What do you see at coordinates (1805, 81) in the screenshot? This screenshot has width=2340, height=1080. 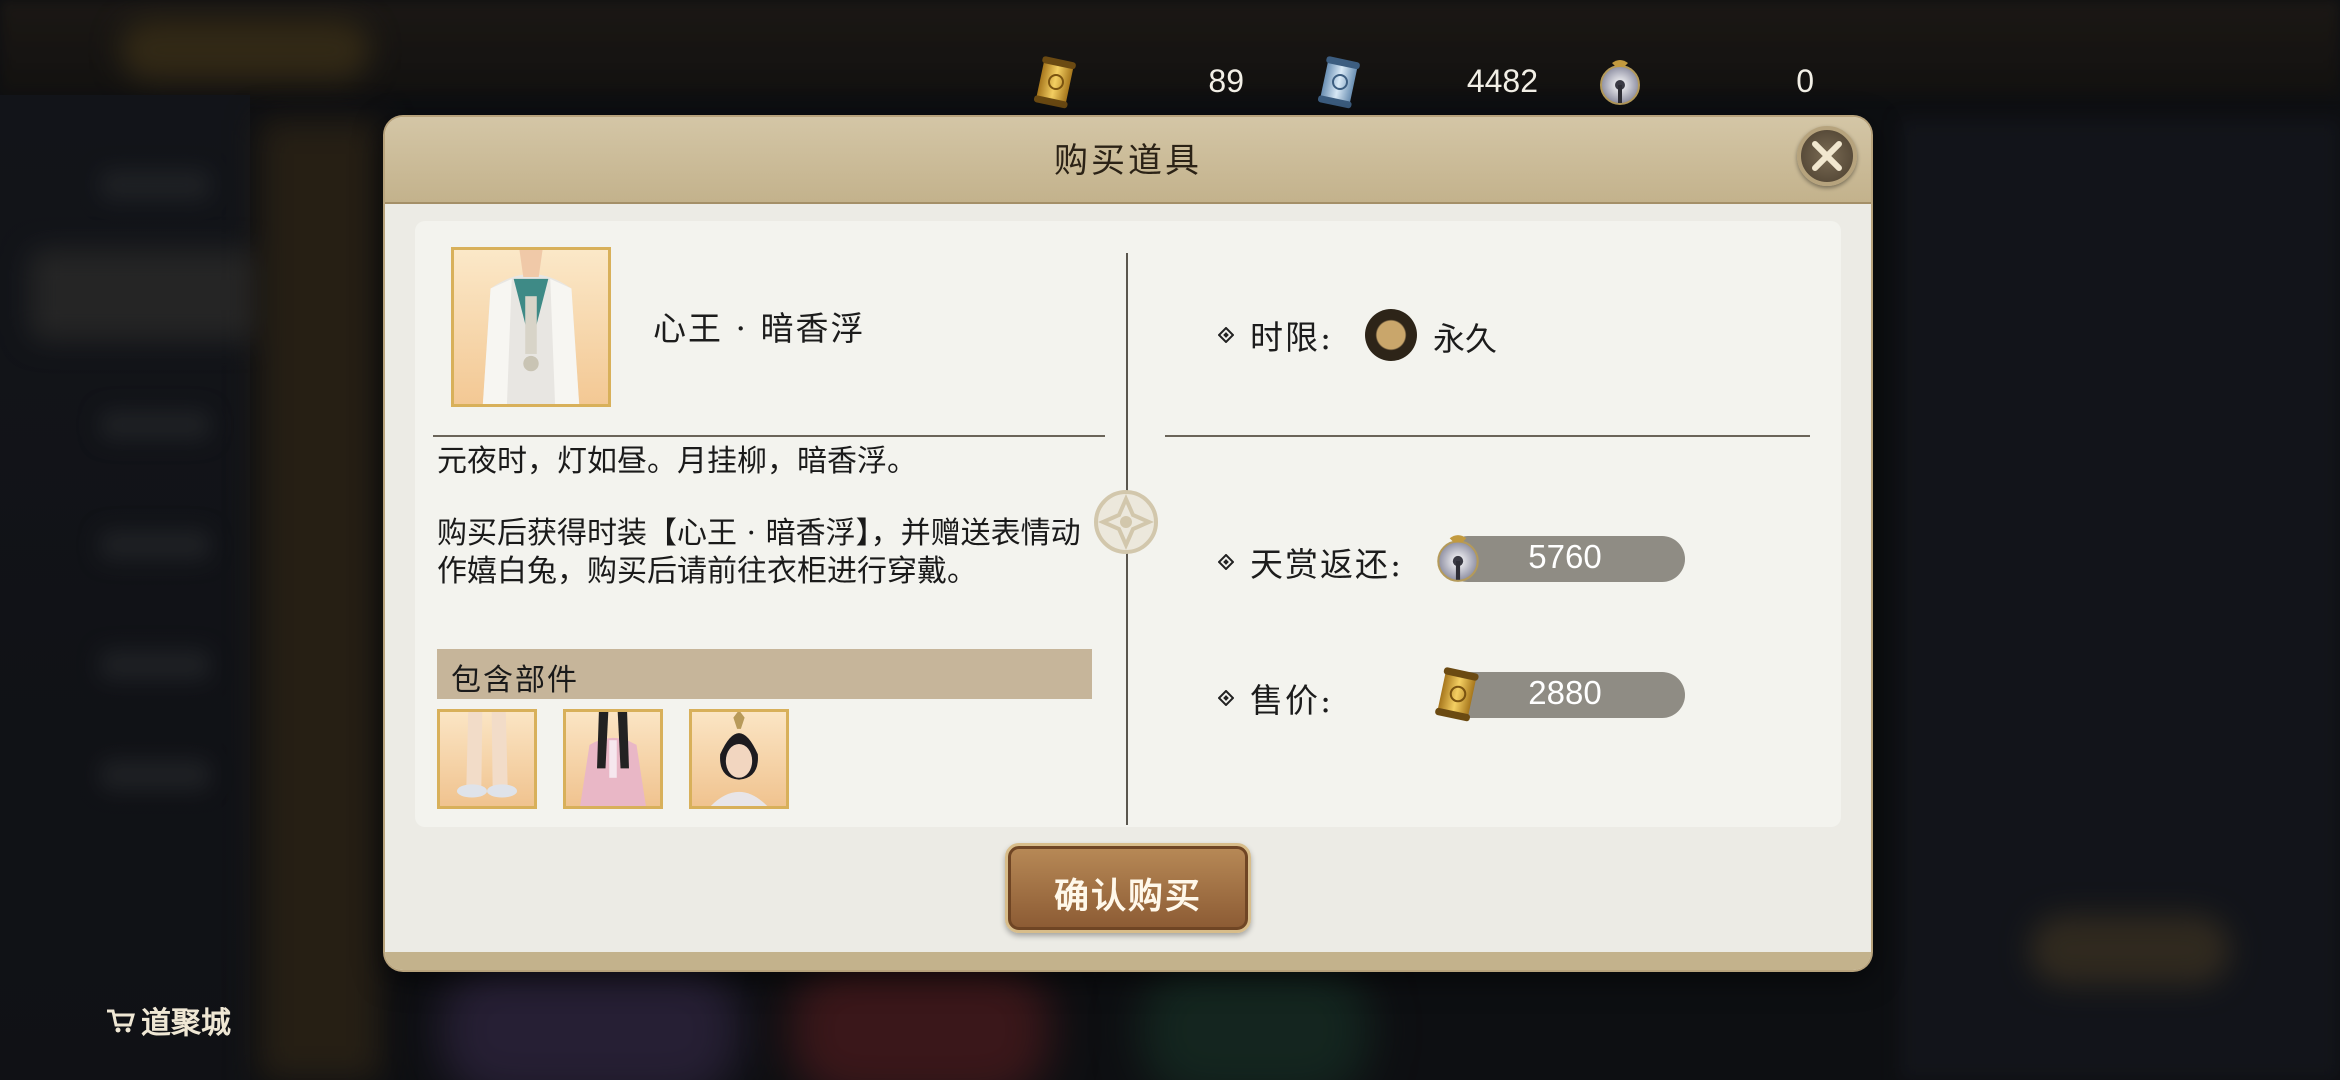 I see `currency-jade-coin-value: 0` at bounding box center [1805, 81].